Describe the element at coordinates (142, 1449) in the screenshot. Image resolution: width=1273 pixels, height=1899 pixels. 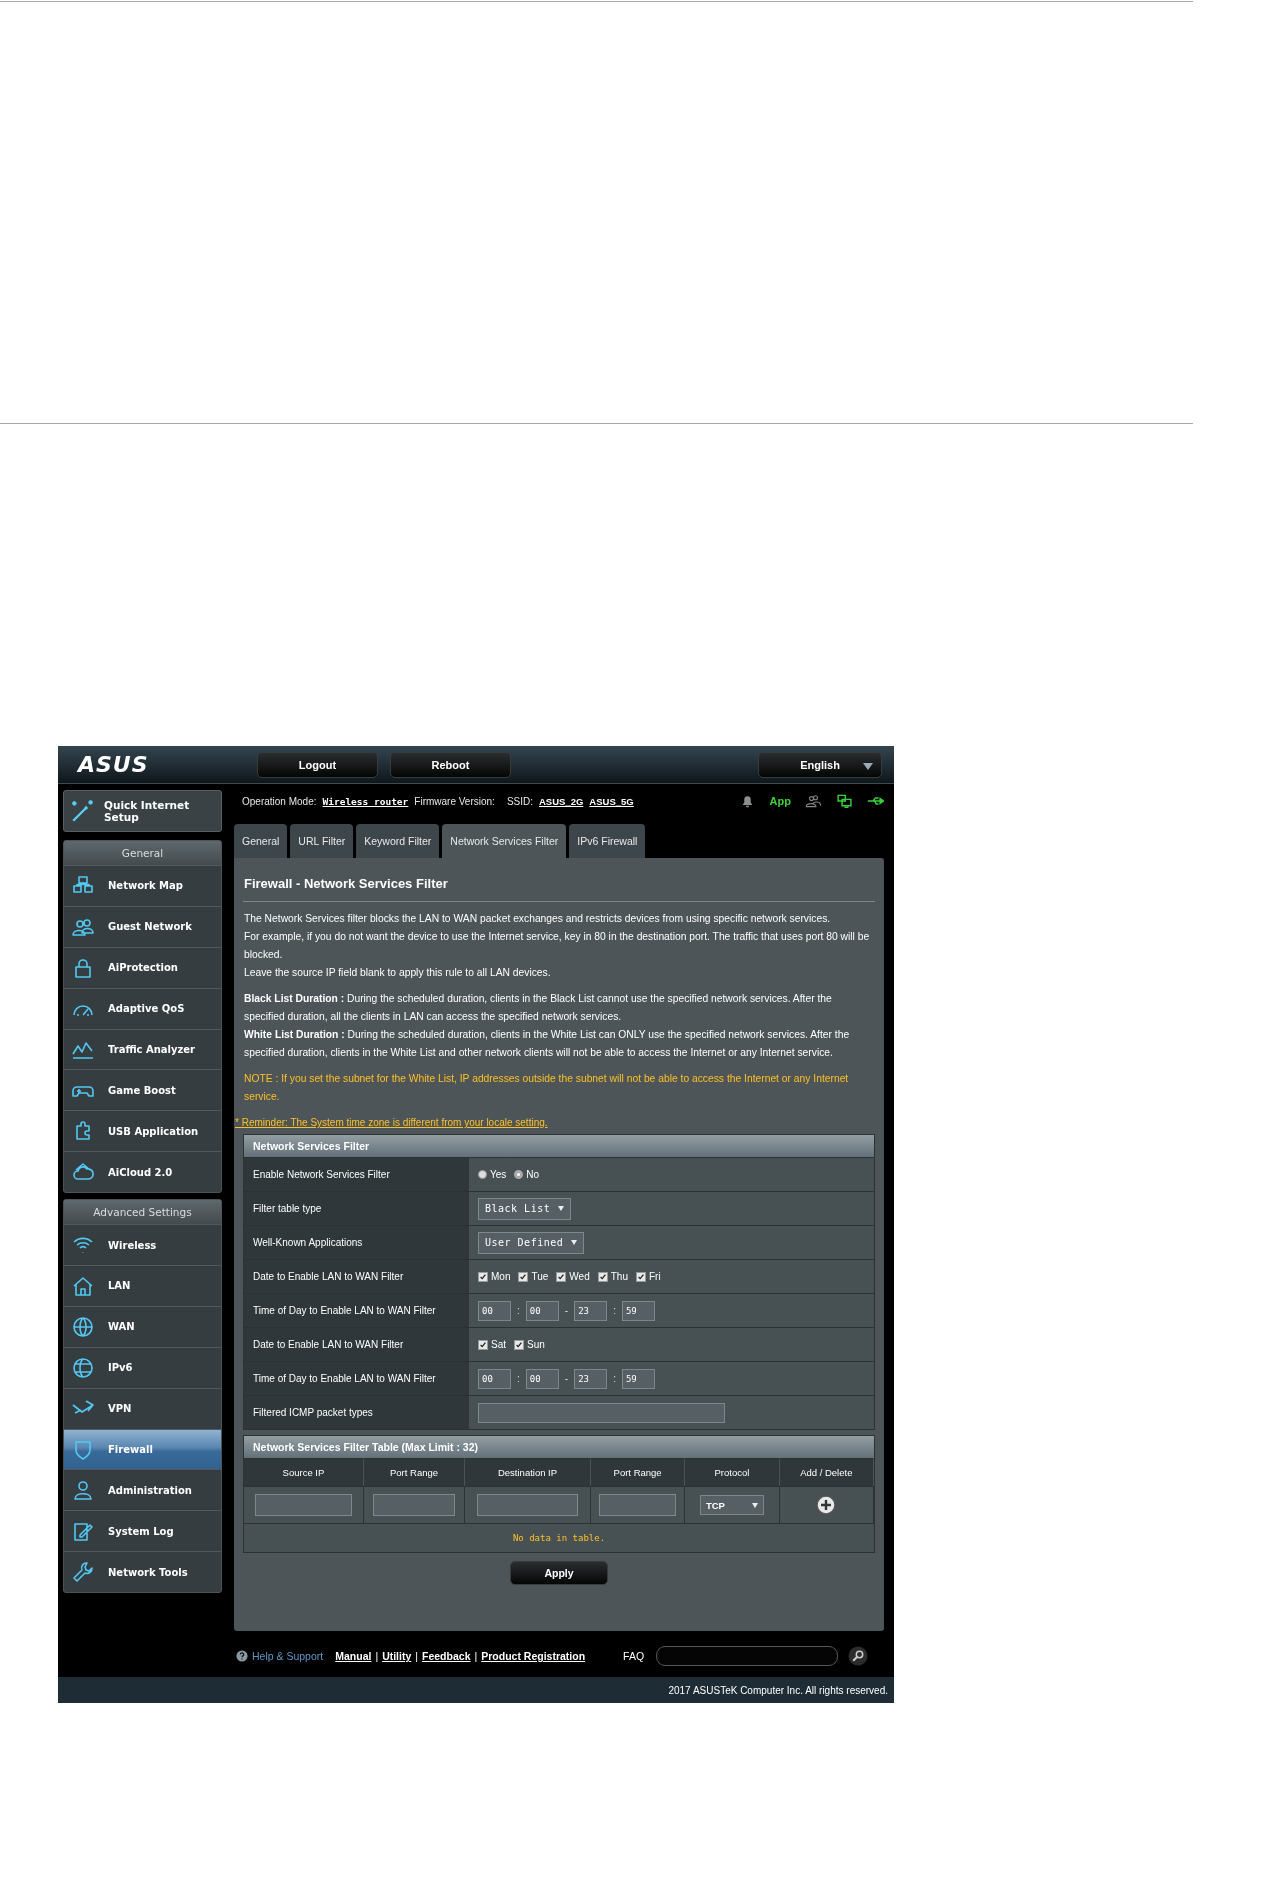
I see `sidebar-item: Firewall` at that location.